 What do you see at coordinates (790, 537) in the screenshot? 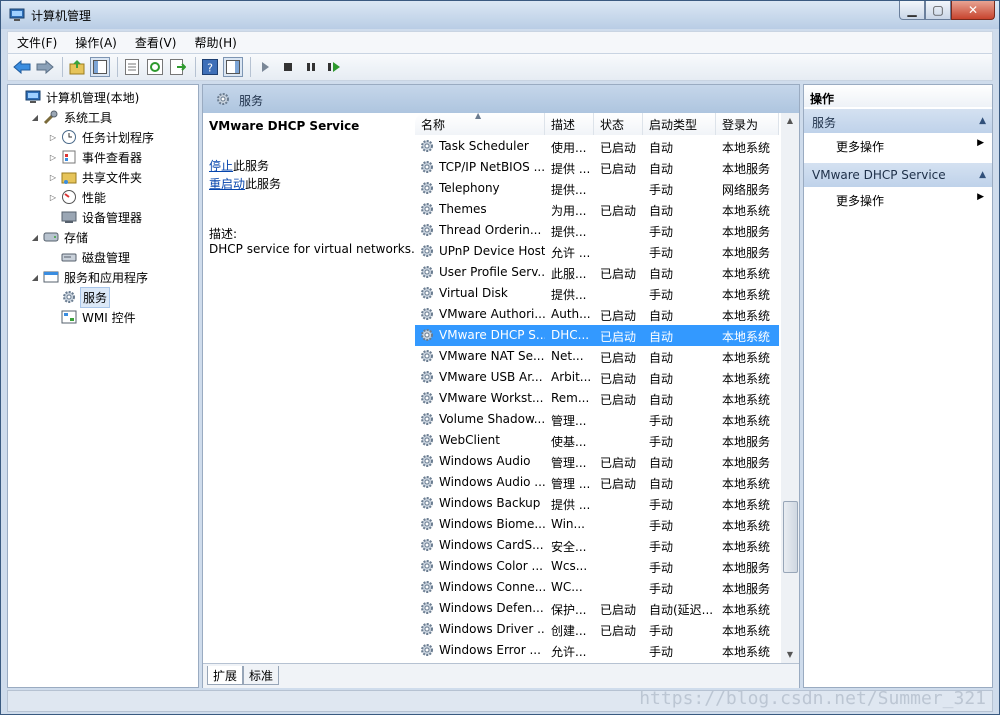
I see `scroll-thumb` at bounding box center [790, 537].